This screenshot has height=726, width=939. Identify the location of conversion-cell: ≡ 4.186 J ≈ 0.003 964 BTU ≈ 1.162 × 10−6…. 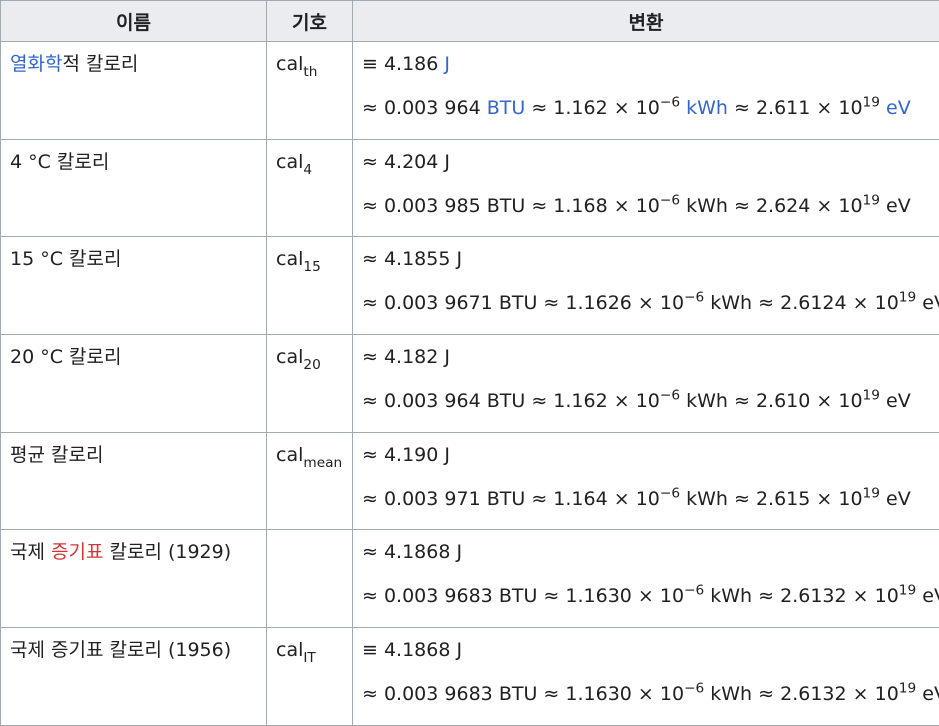
(646, 91).